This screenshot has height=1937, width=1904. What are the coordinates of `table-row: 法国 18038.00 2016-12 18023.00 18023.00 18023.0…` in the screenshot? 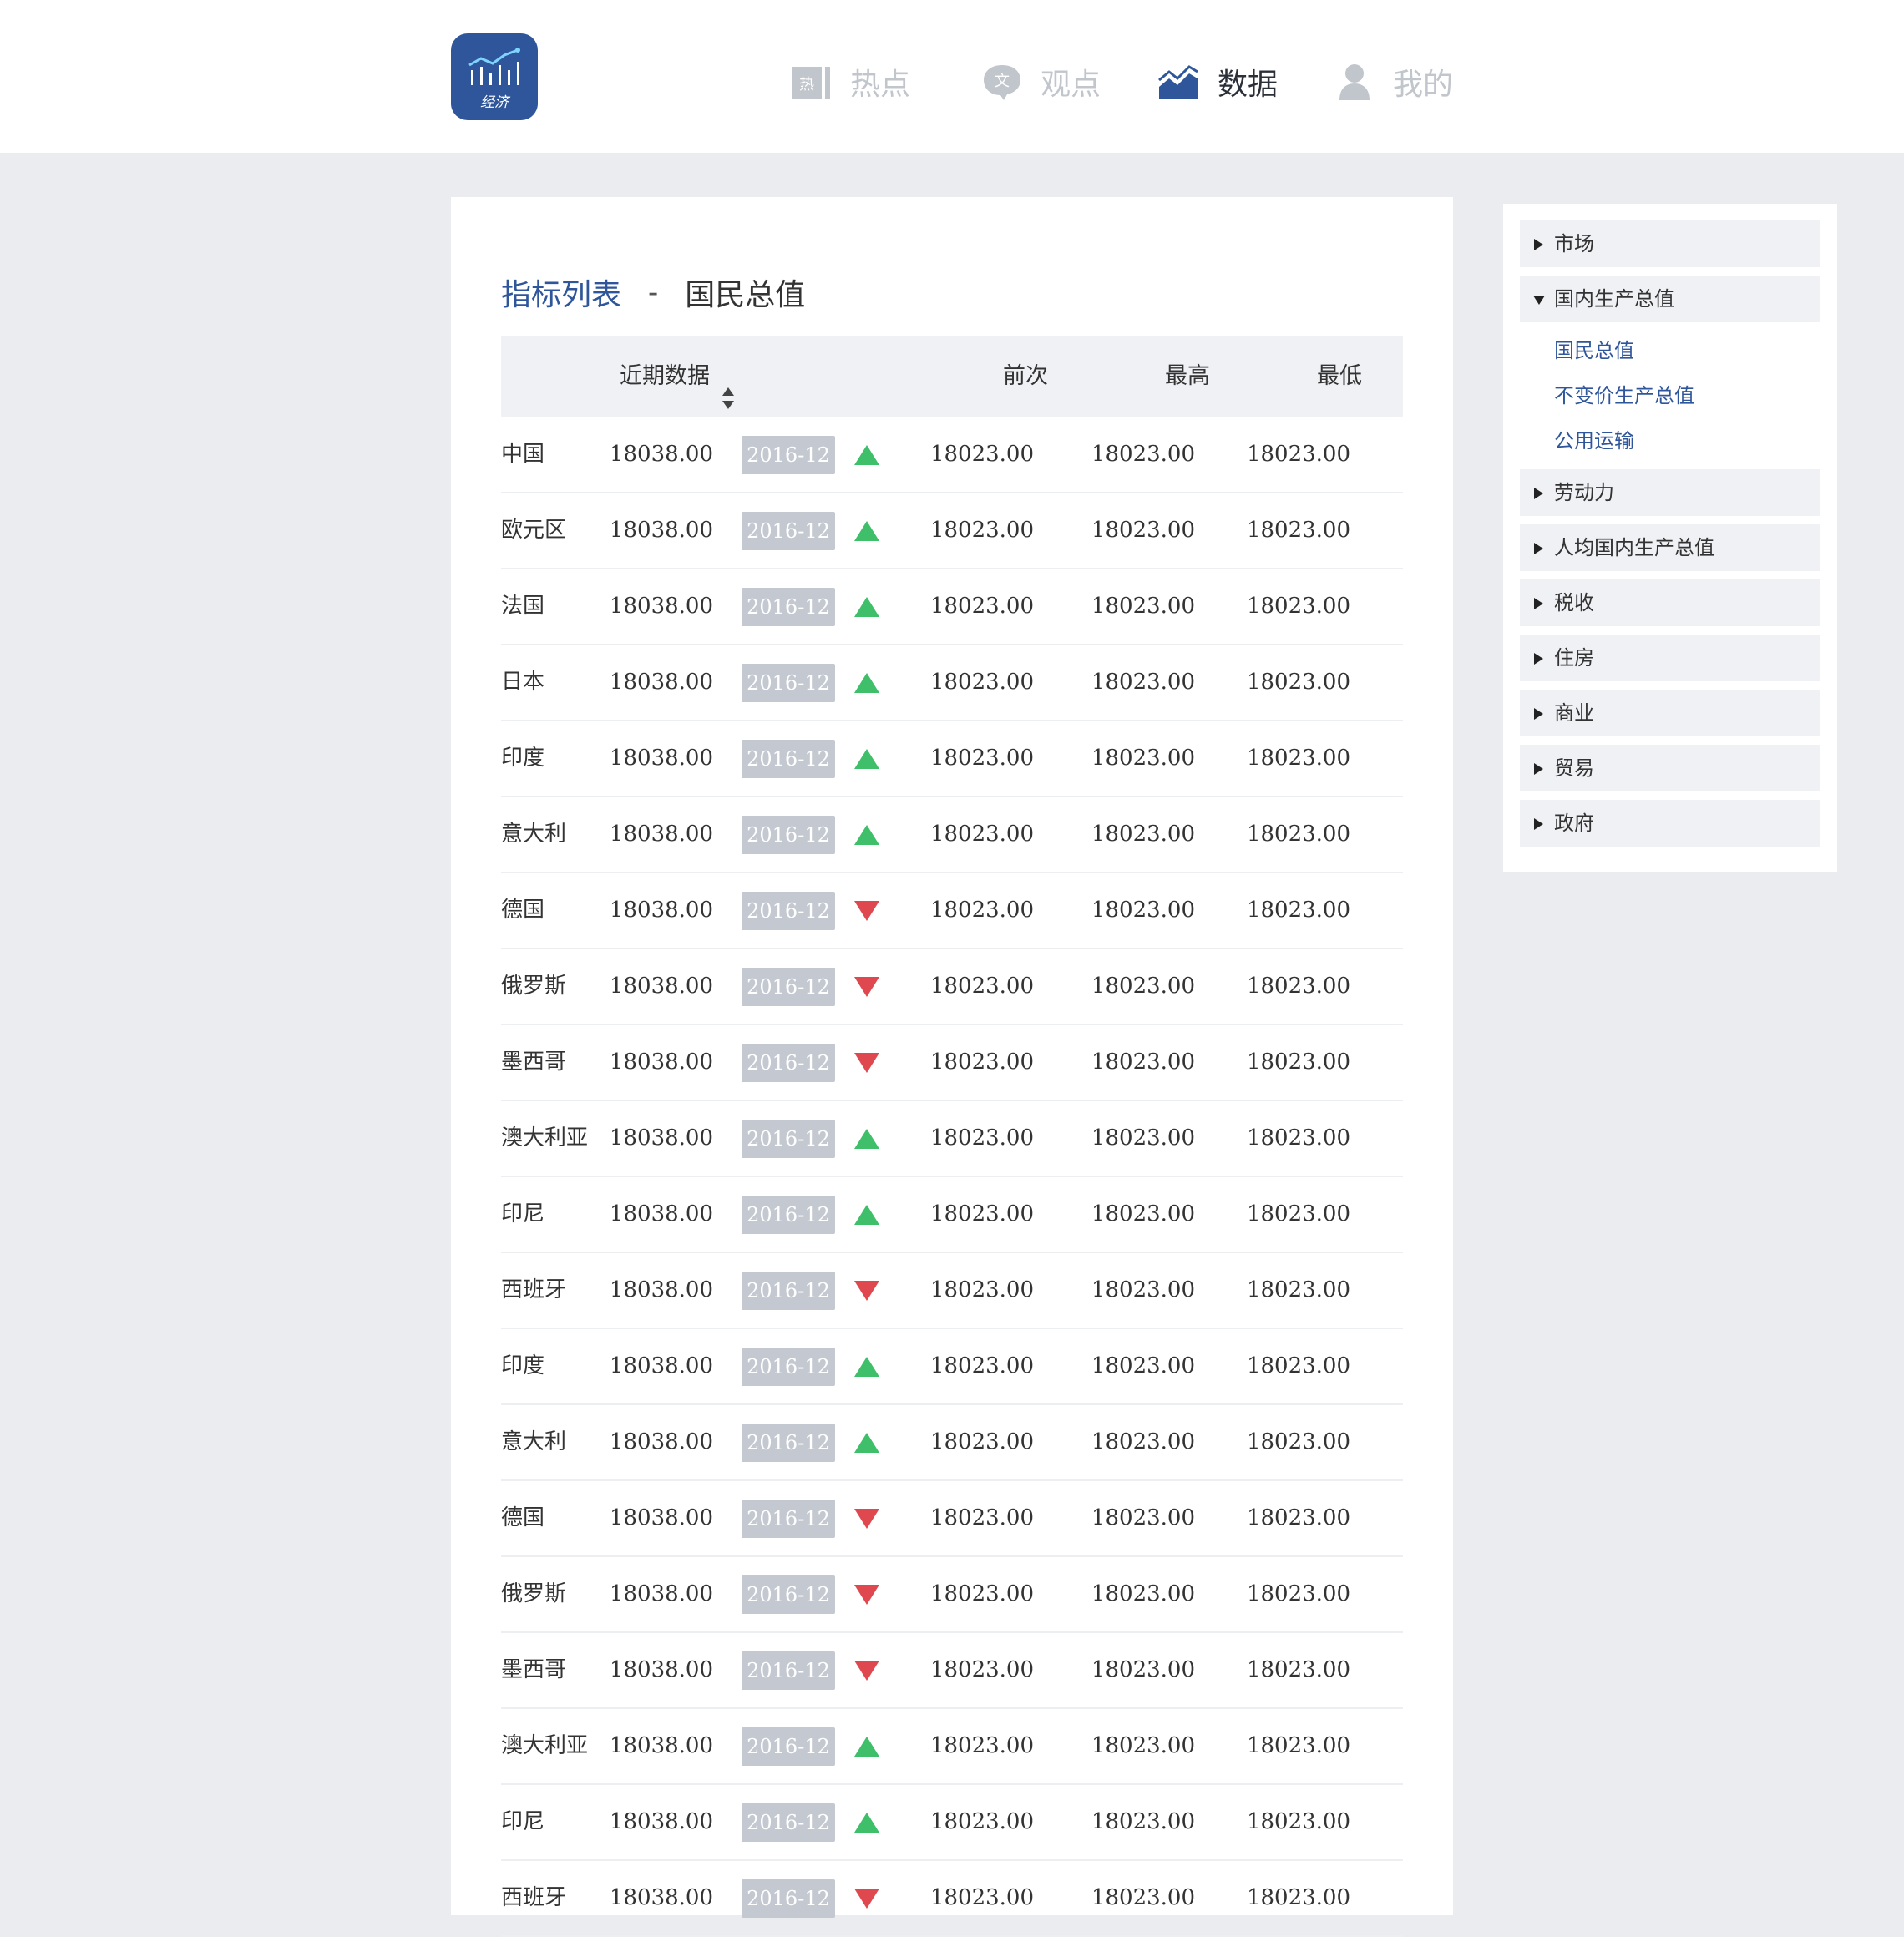 It's located at (952, 607).